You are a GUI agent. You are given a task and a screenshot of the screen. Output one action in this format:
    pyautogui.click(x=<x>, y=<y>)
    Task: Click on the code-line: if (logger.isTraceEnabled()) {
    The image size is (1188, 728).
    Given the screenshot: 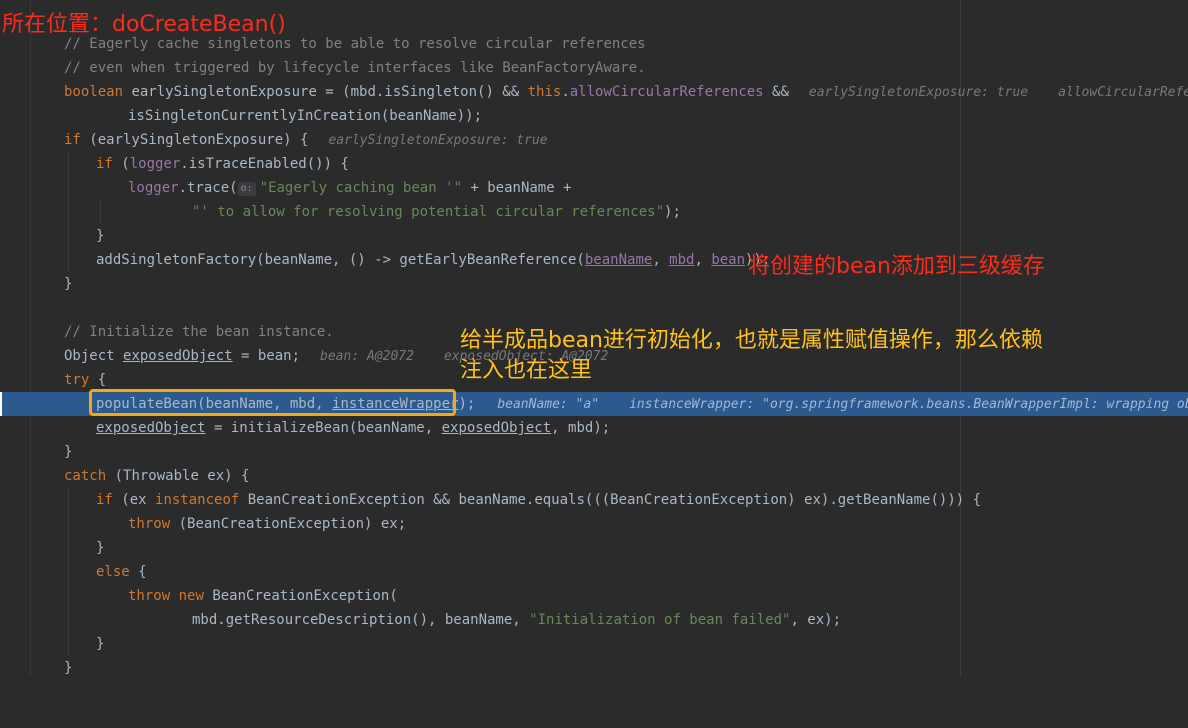 What is the action you would take?
    pyautogui.click(x=594, y=164)
    